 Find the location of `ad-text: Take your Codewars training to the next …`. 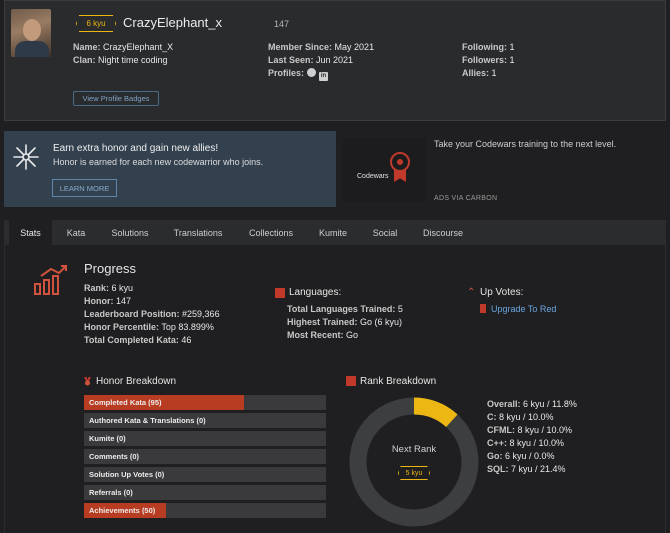

ad-text: Take your Codewars training to the next … is located at coordinates (525, 144).